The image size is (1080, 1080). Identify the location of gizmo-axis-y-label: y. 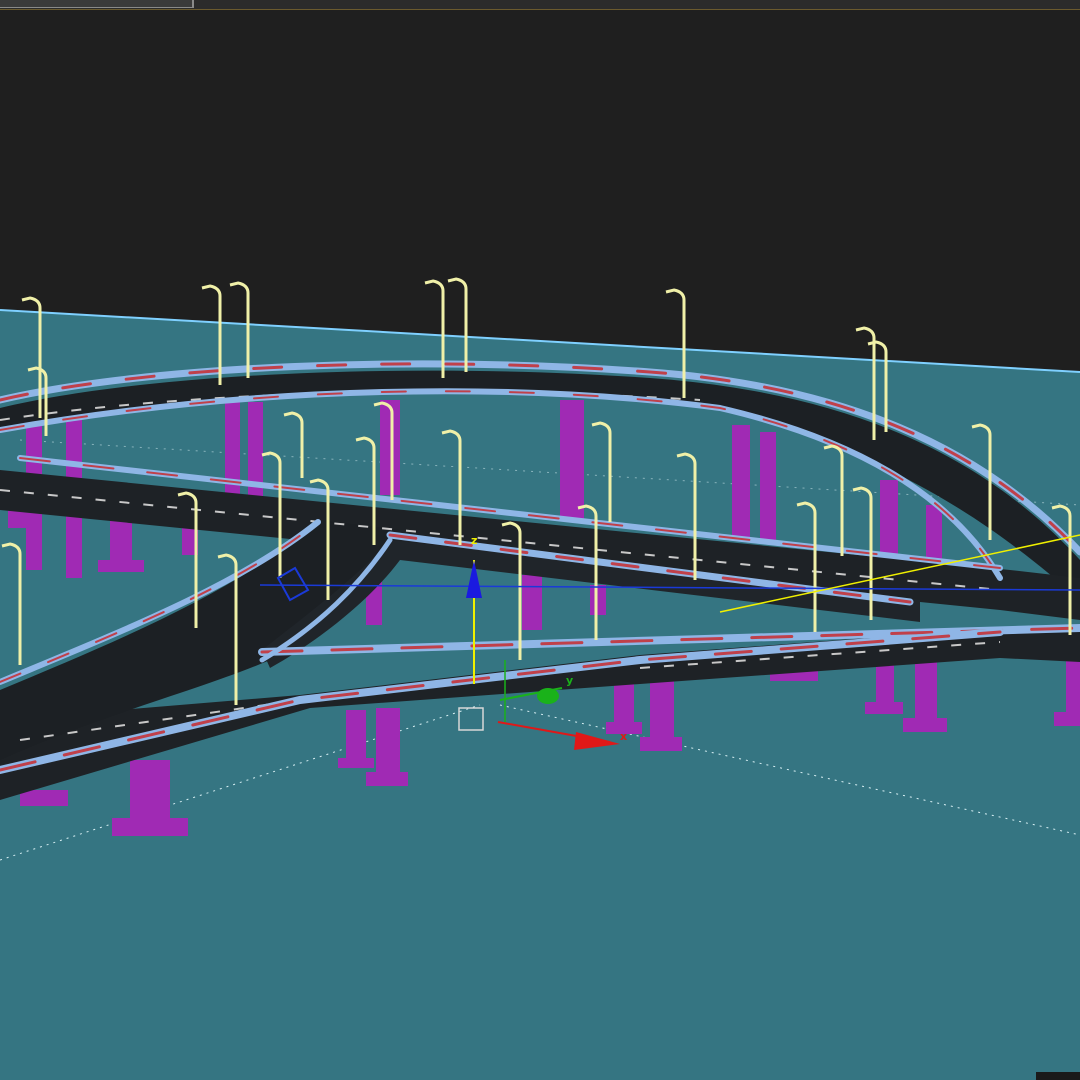
(569, 680).